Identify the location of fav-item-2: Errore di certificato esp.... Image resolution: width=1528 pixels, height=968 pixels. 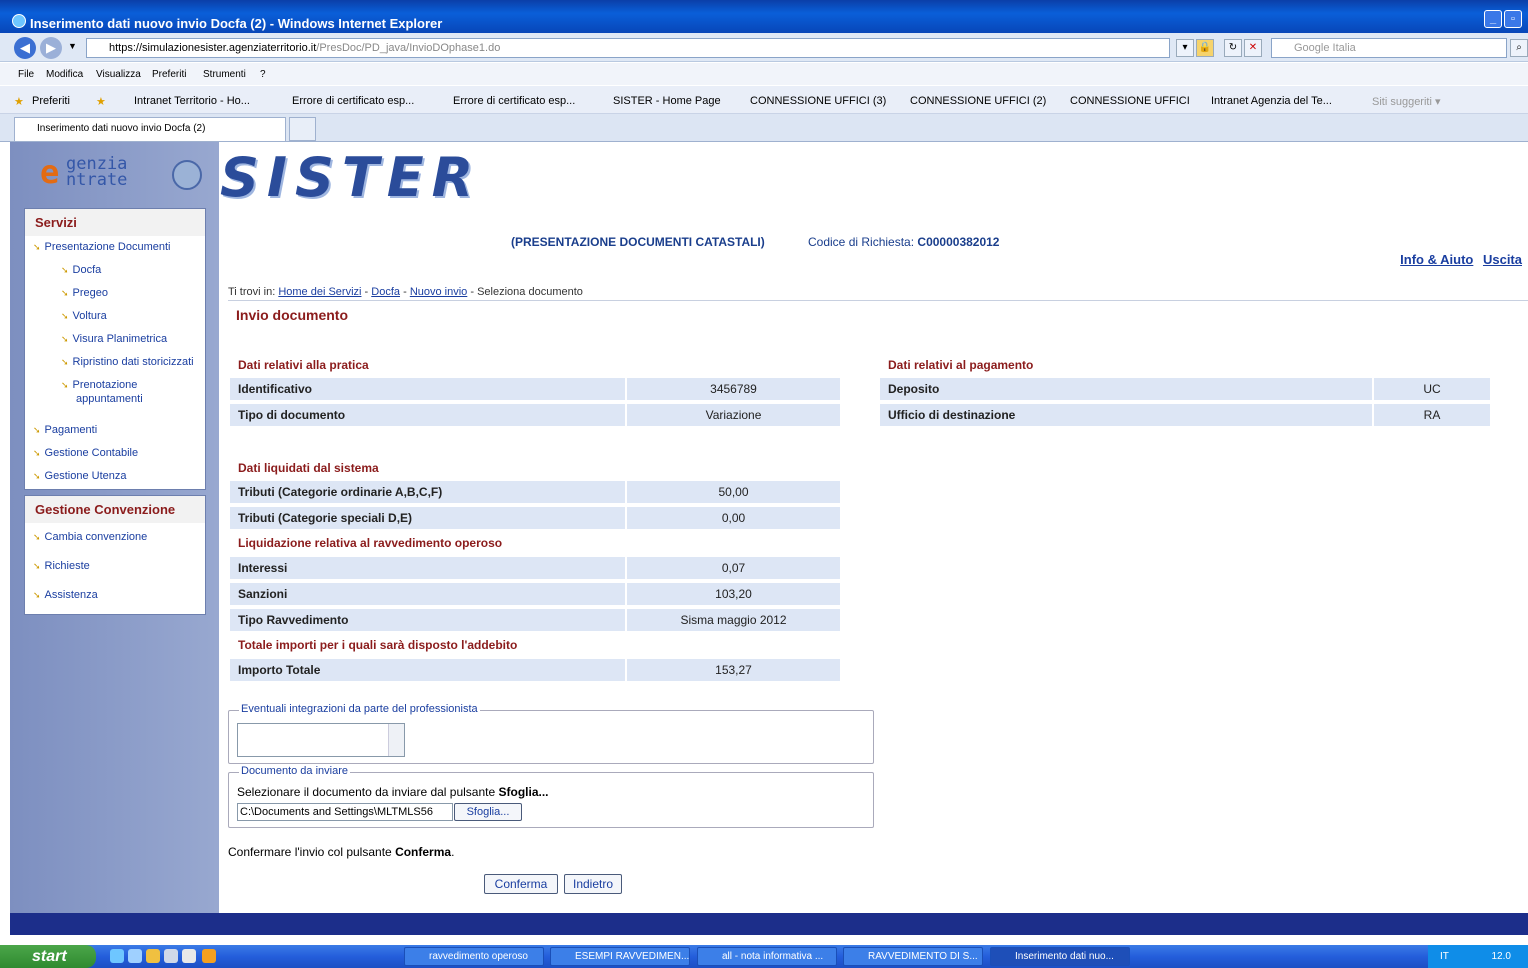
(353, 101).